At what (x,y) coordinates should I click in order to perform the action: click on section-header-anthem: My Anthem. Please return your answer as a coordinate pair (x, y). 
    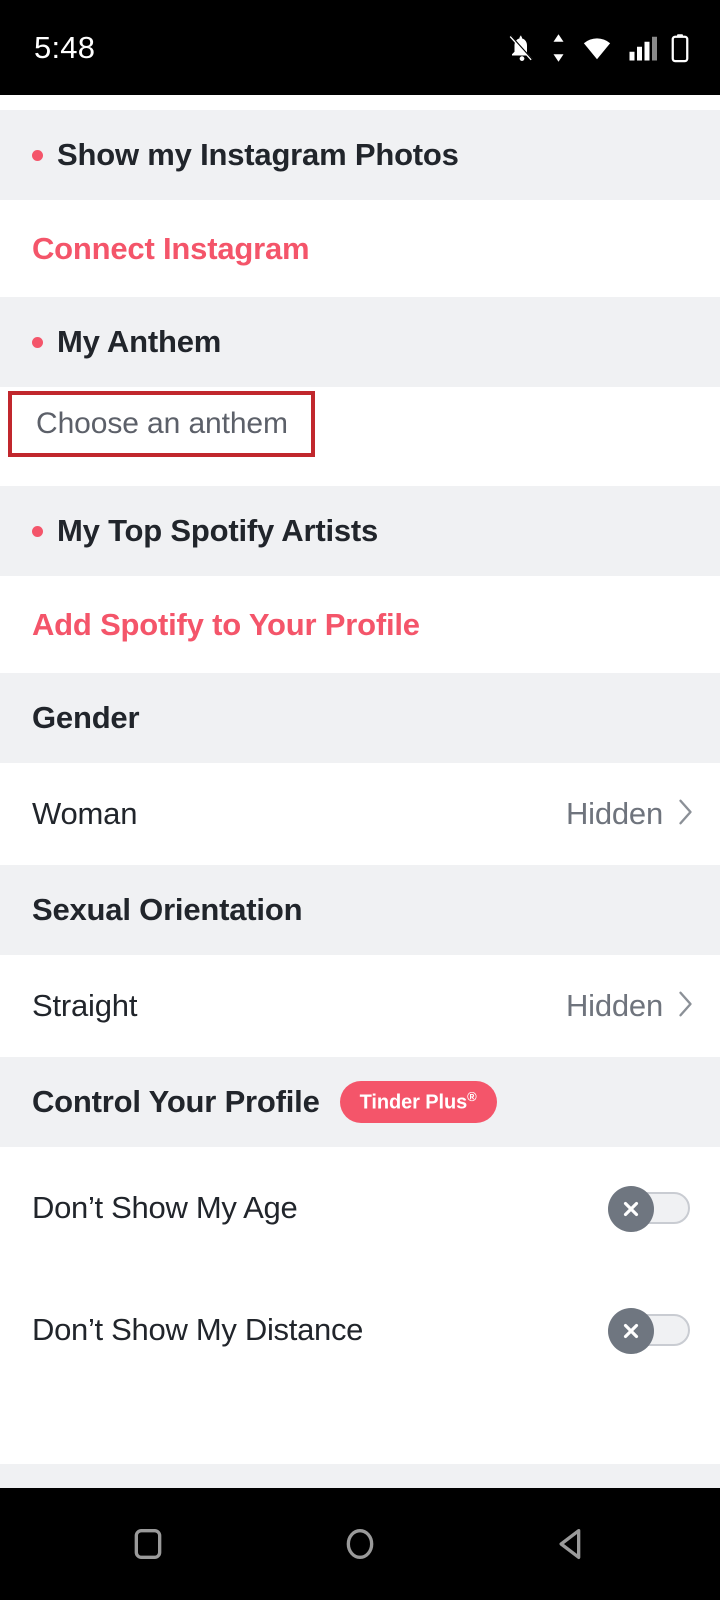
    Looking at the image, I should click on (360, 342).